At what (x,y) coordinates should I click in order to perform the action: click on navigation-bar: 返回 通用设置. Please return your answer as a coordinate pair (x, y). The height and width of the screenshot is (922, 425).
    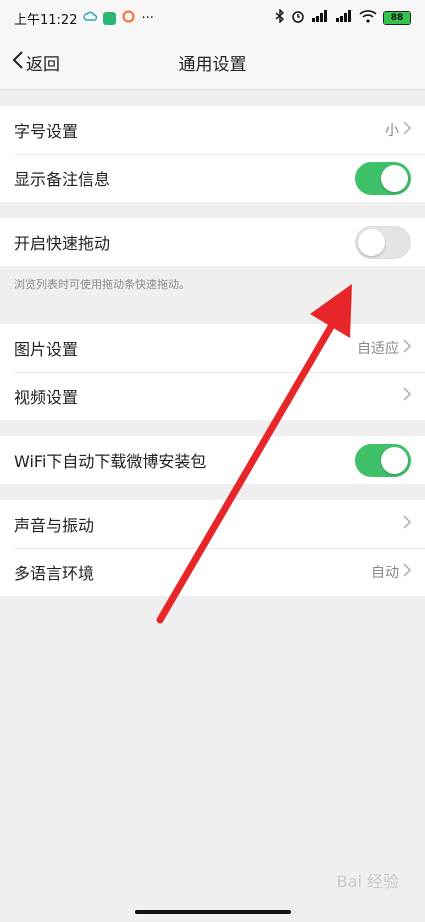
    Looking at the image, I should click on (212, 63).